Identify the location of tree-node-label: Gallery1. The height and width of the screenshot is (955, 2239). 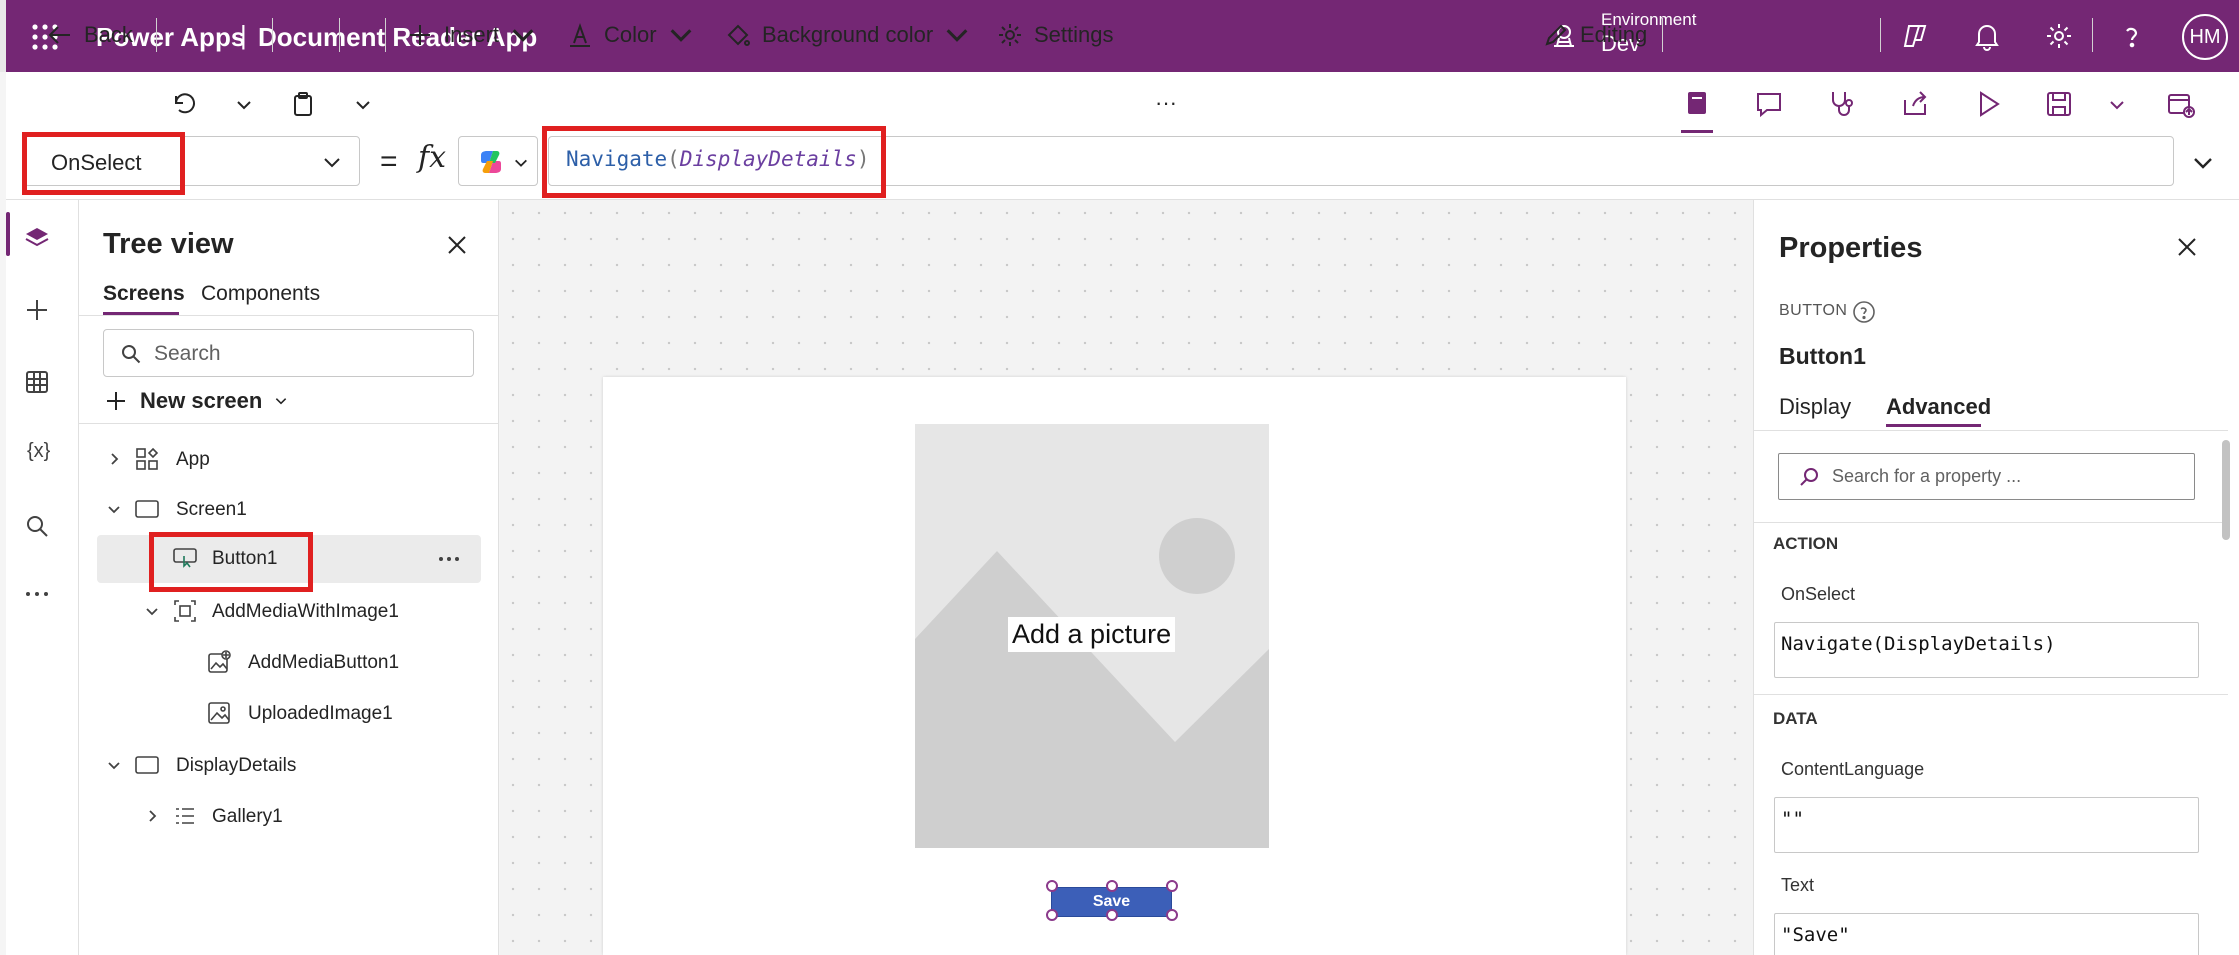
(247, 816).